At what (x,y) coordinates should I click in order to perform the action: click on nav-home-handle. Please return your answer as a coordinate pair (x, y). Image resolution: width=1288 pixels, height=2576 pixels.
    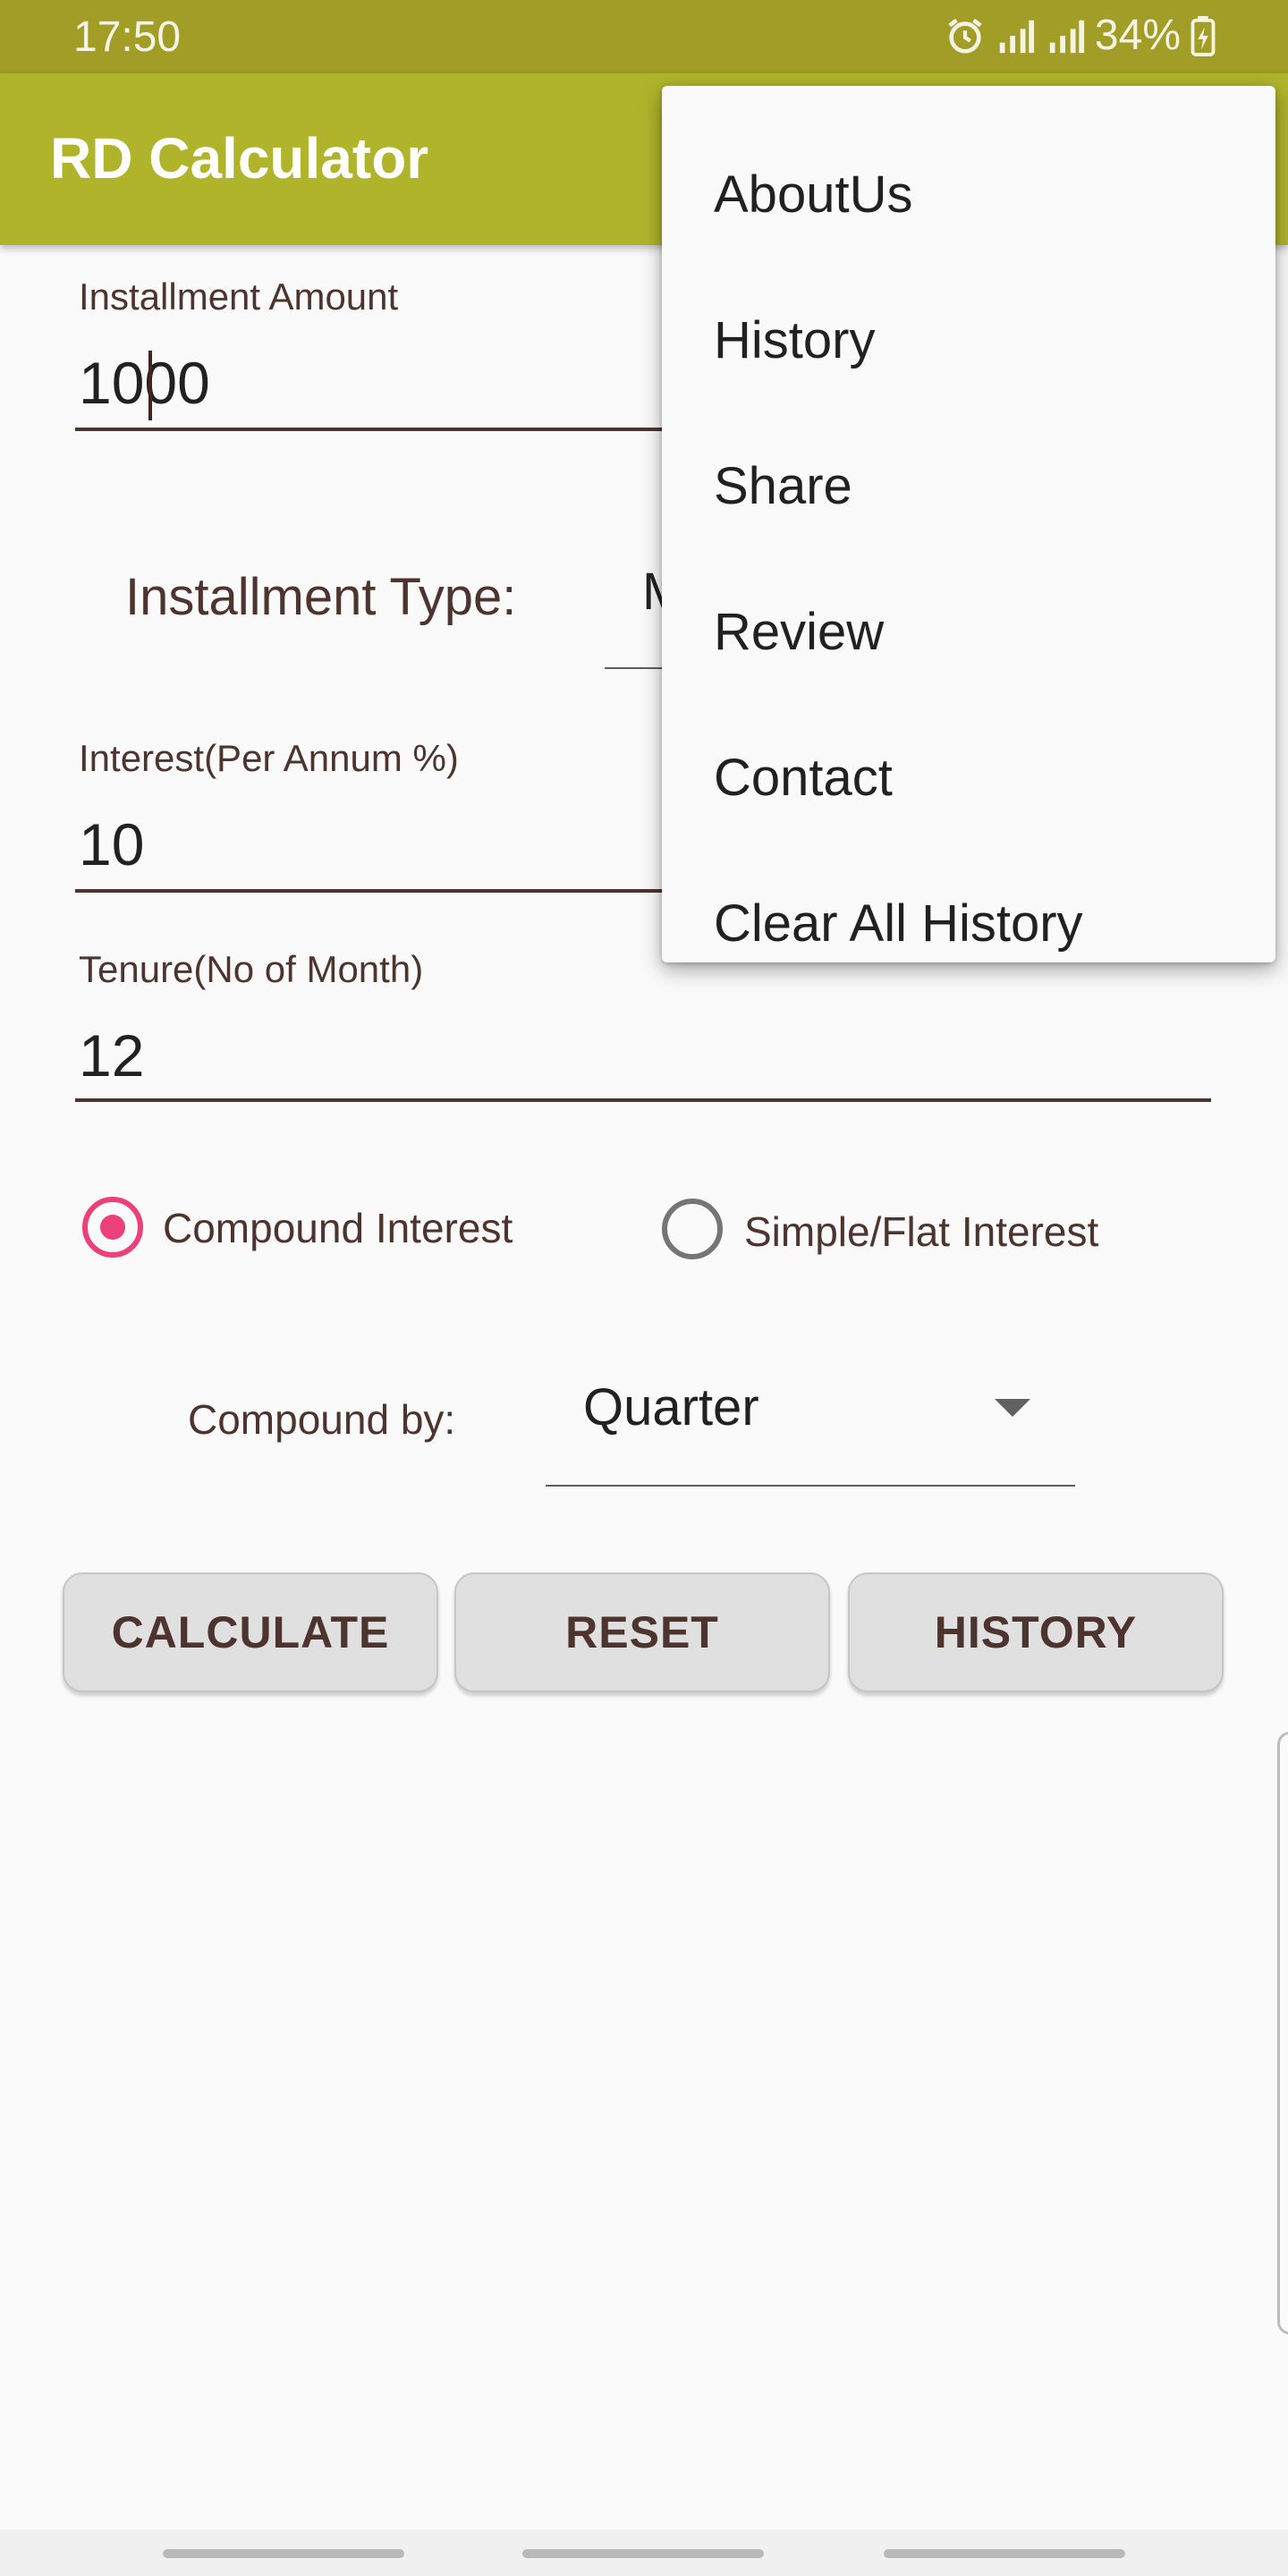
    Looking at the image, I should click on (643, 2553).